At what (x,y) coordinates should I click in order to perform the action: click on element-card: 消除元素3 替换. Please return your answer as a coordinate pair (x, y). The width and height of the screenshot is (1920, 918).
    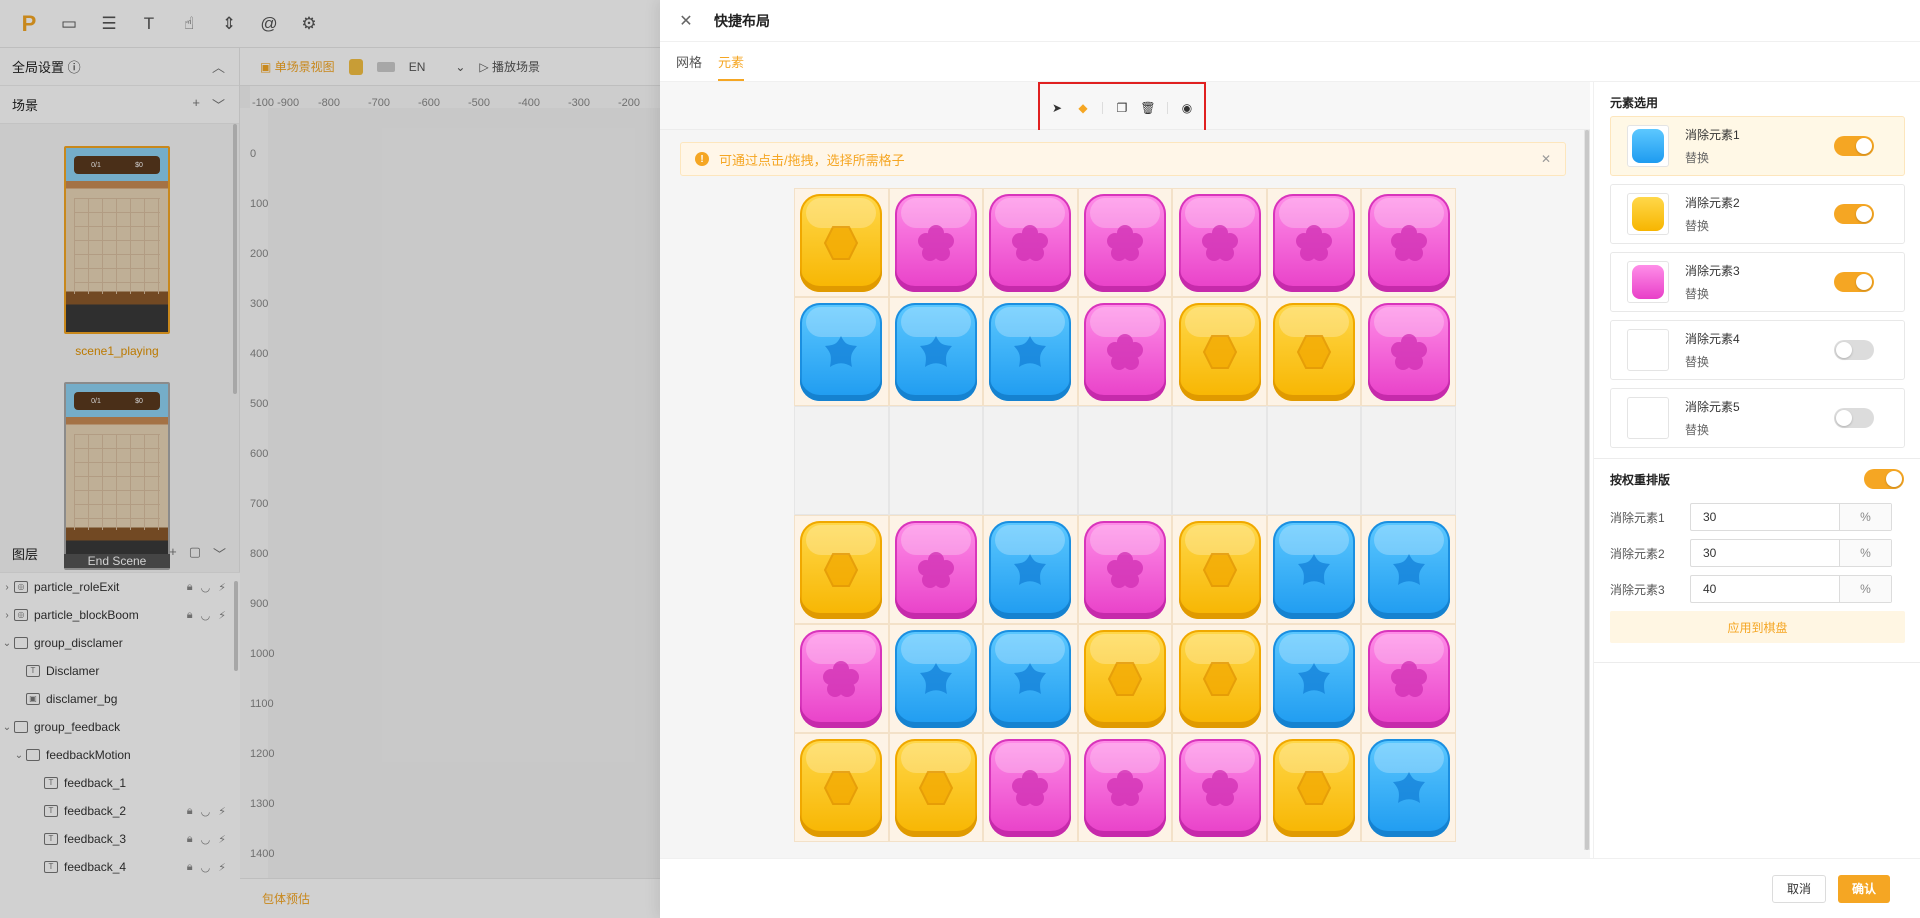
    Looking at the image, I should click on (1757, 282).